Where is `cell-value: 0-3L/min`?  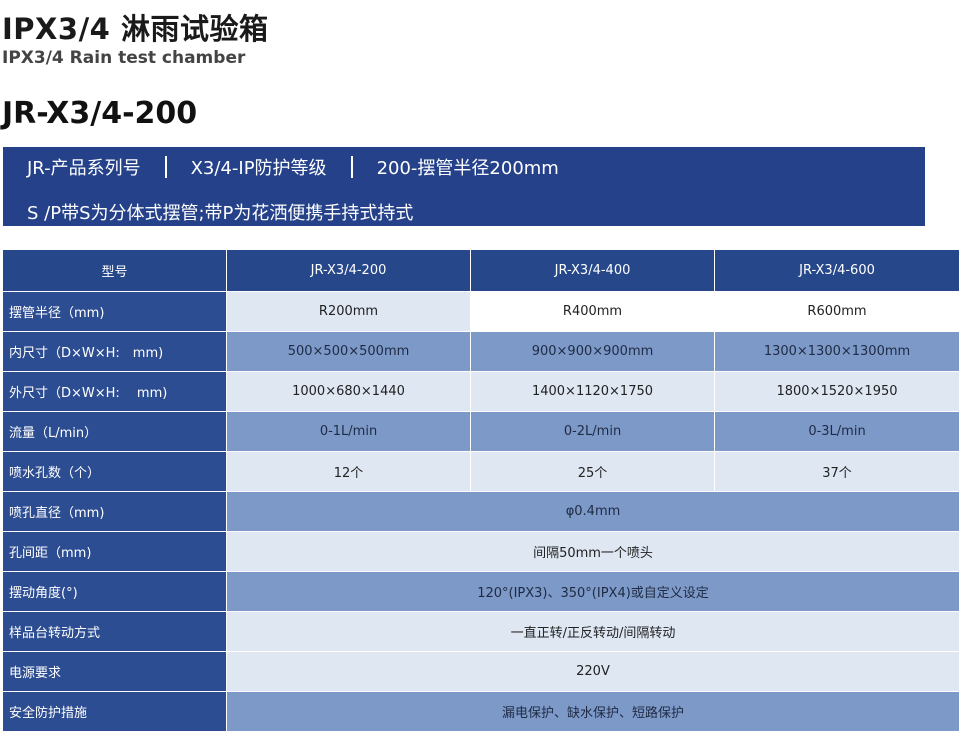 cell-value: 0-3L/min is located at coordinates (837, 432).